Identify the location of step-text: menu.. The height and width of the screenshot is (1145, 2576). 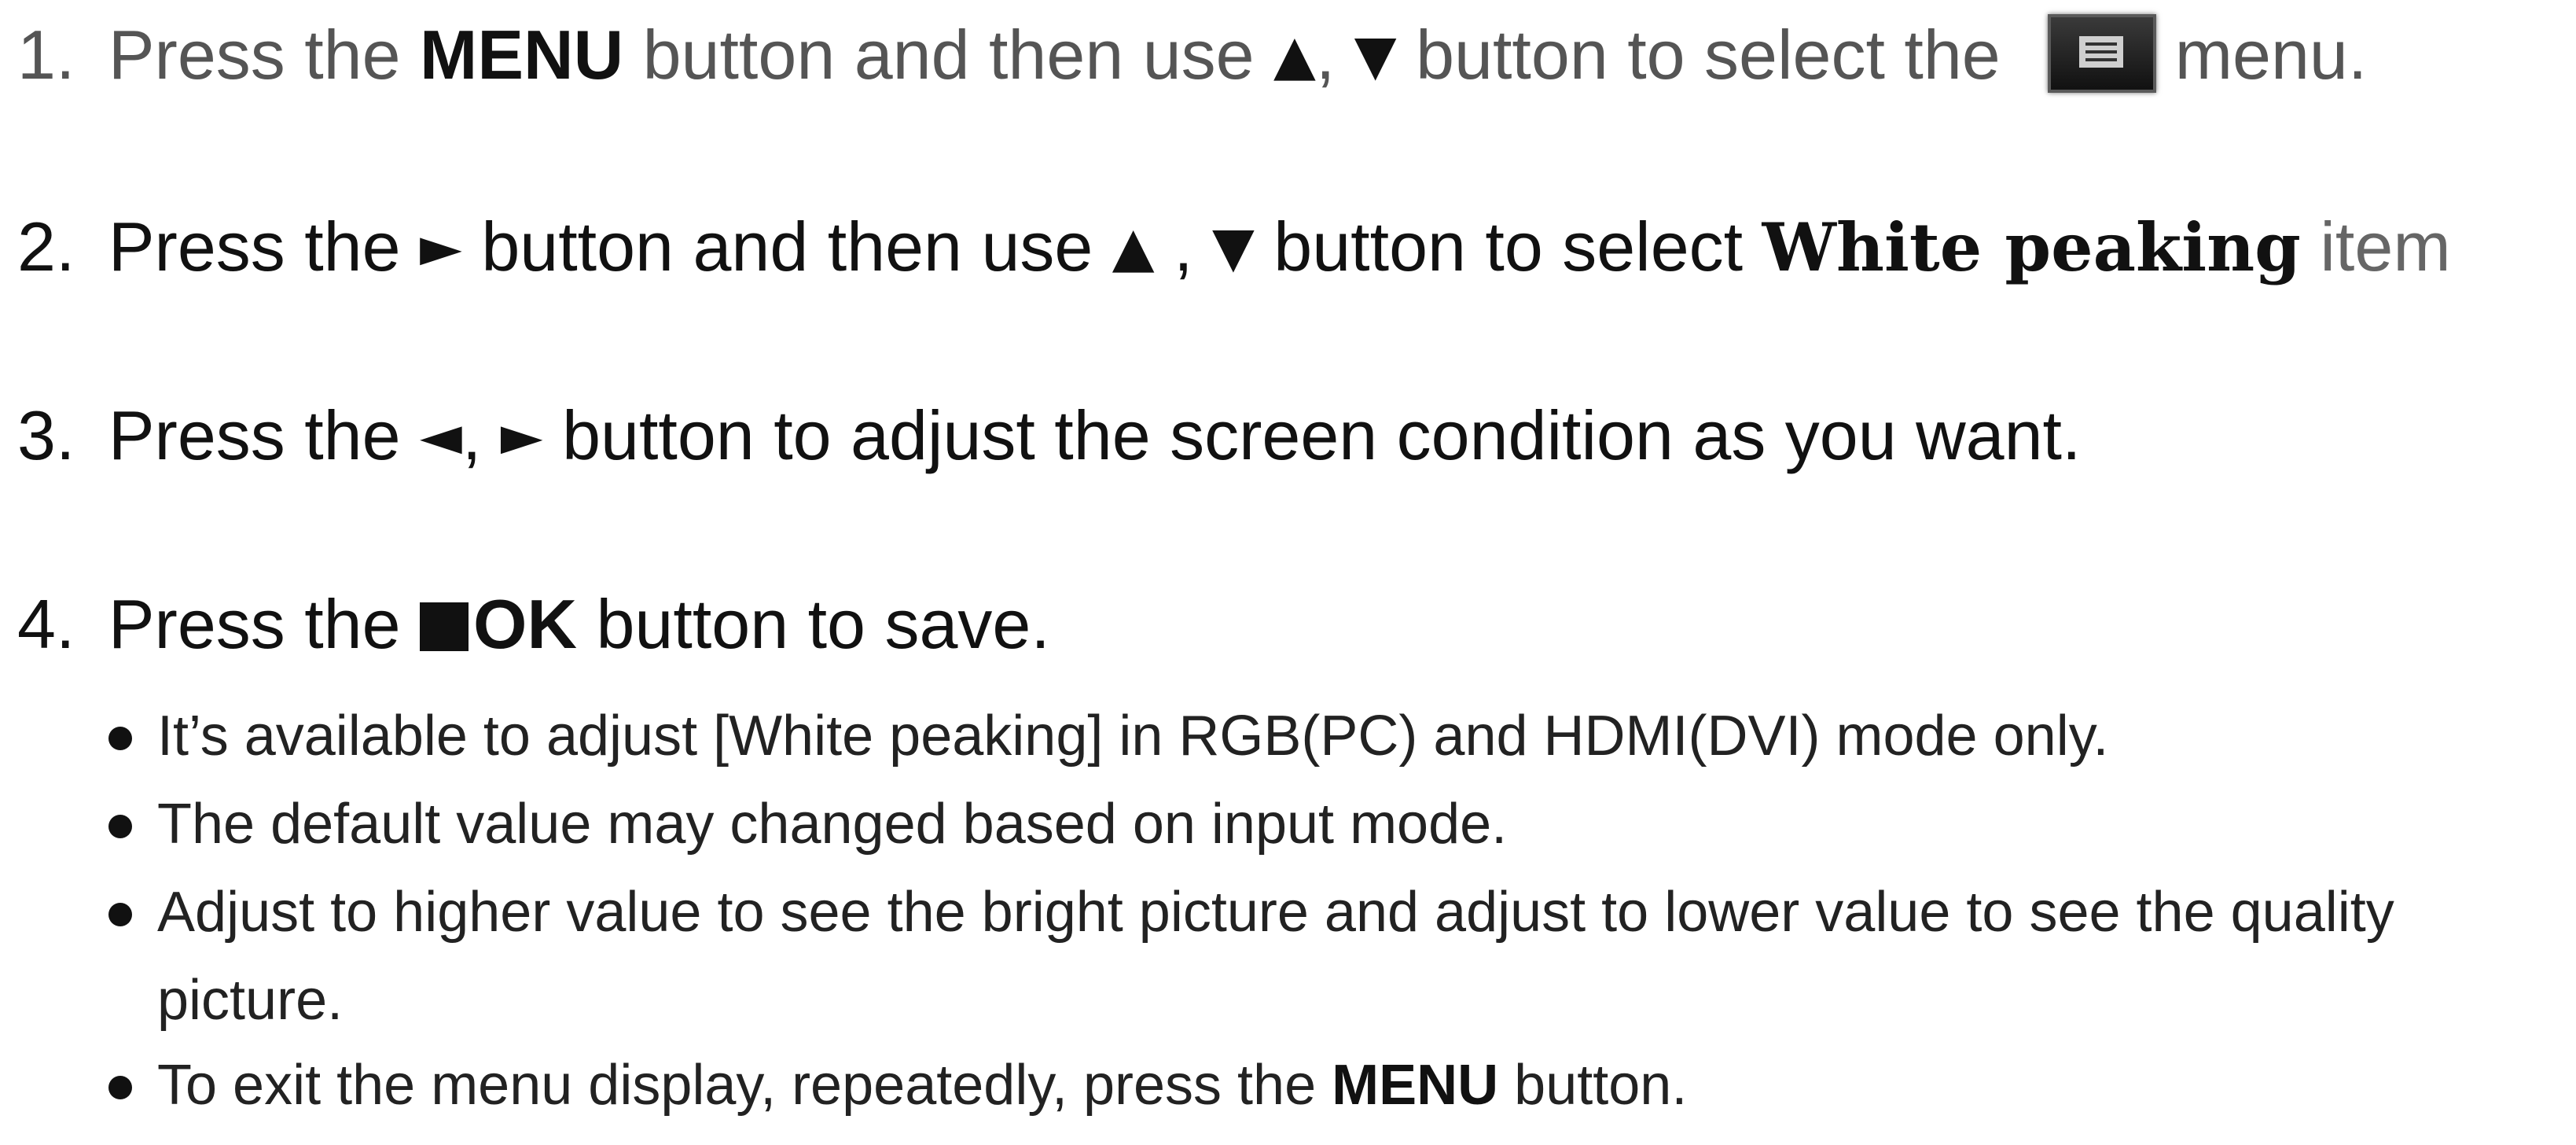
(2271, 55).